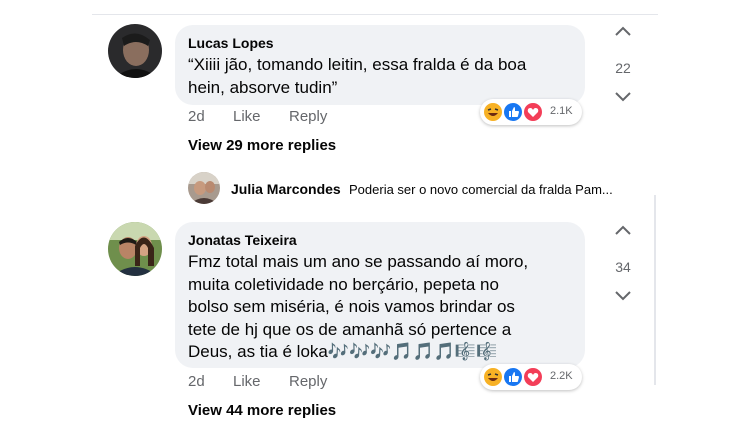 The height and width of the screenshot is (421, 750). I want to click on view-more-replies: View 44 more replies, so click(262, 410).